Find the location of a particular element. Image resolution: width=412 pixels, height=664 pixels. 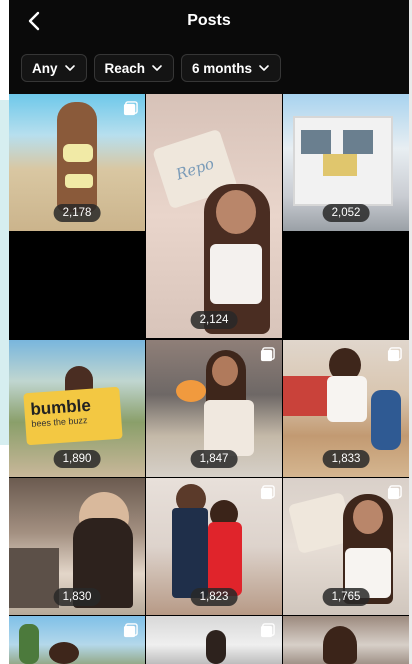

reach-count: 1,833 is located at coordinates (346, 459).